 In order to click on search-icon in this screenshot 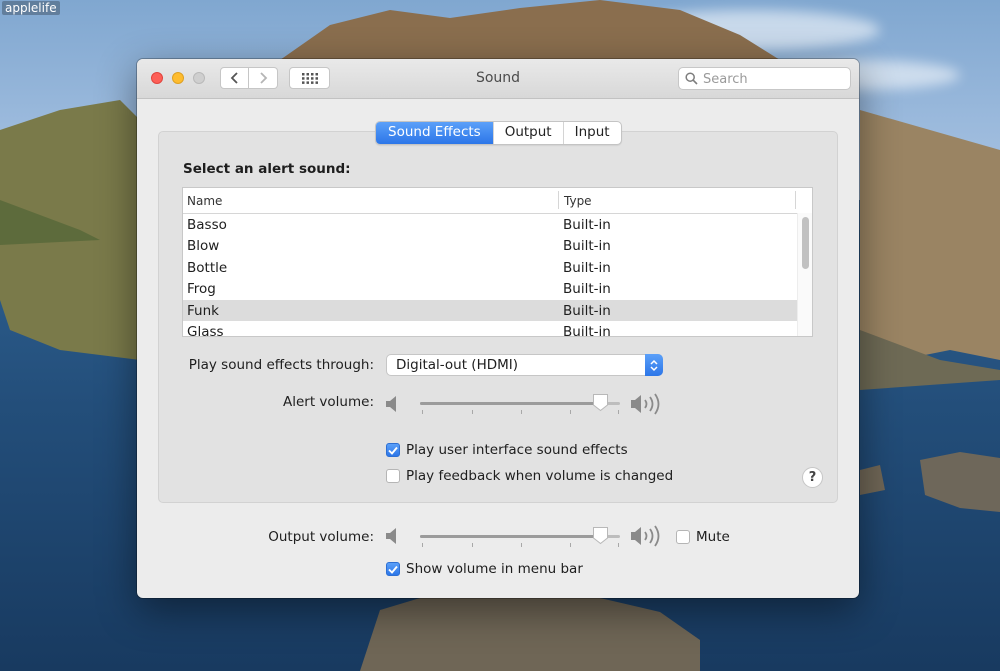, I will do `click(691, 78)`.